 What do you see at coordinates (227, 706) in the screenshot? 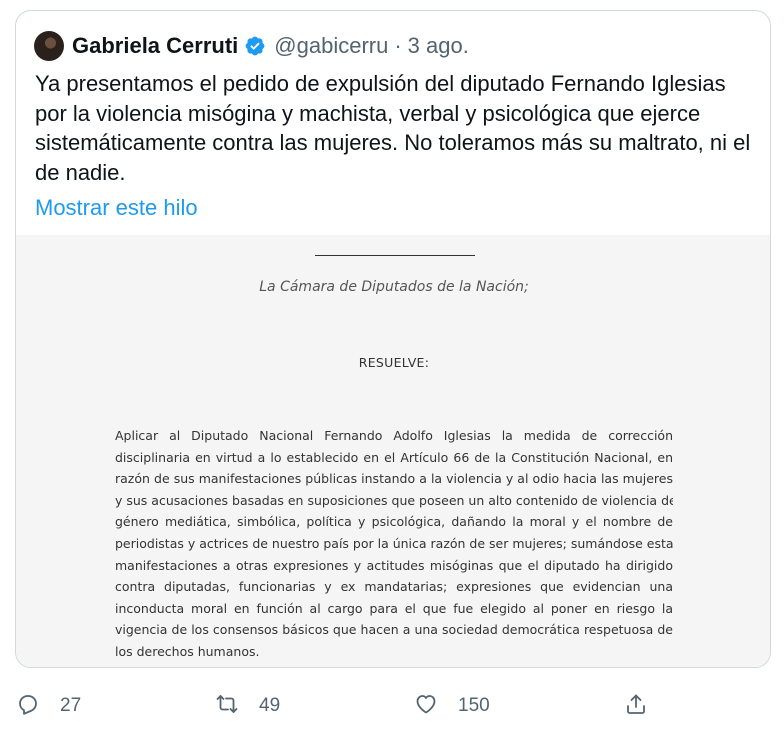
I see `retweet-icon` at bounding box center [227, 706].